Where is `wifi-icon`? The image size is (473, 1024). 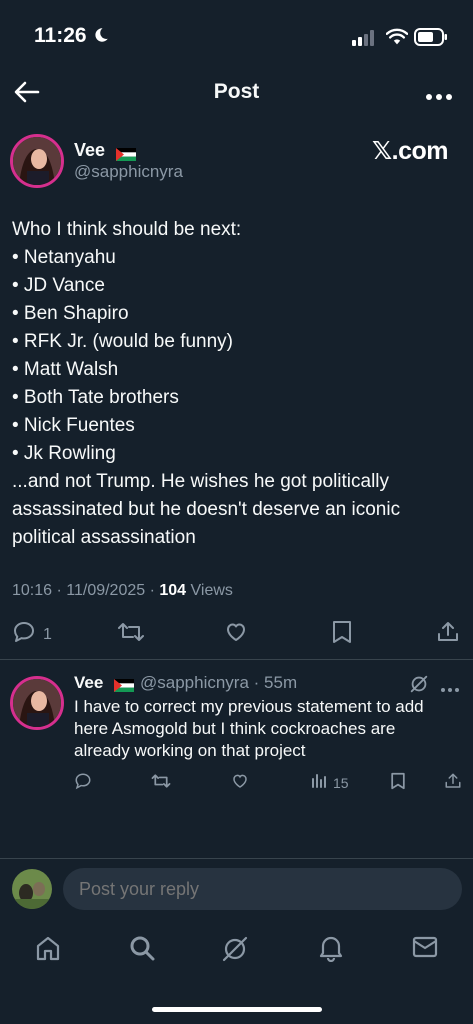
wifi-icon is located at coordinates (397, 39).